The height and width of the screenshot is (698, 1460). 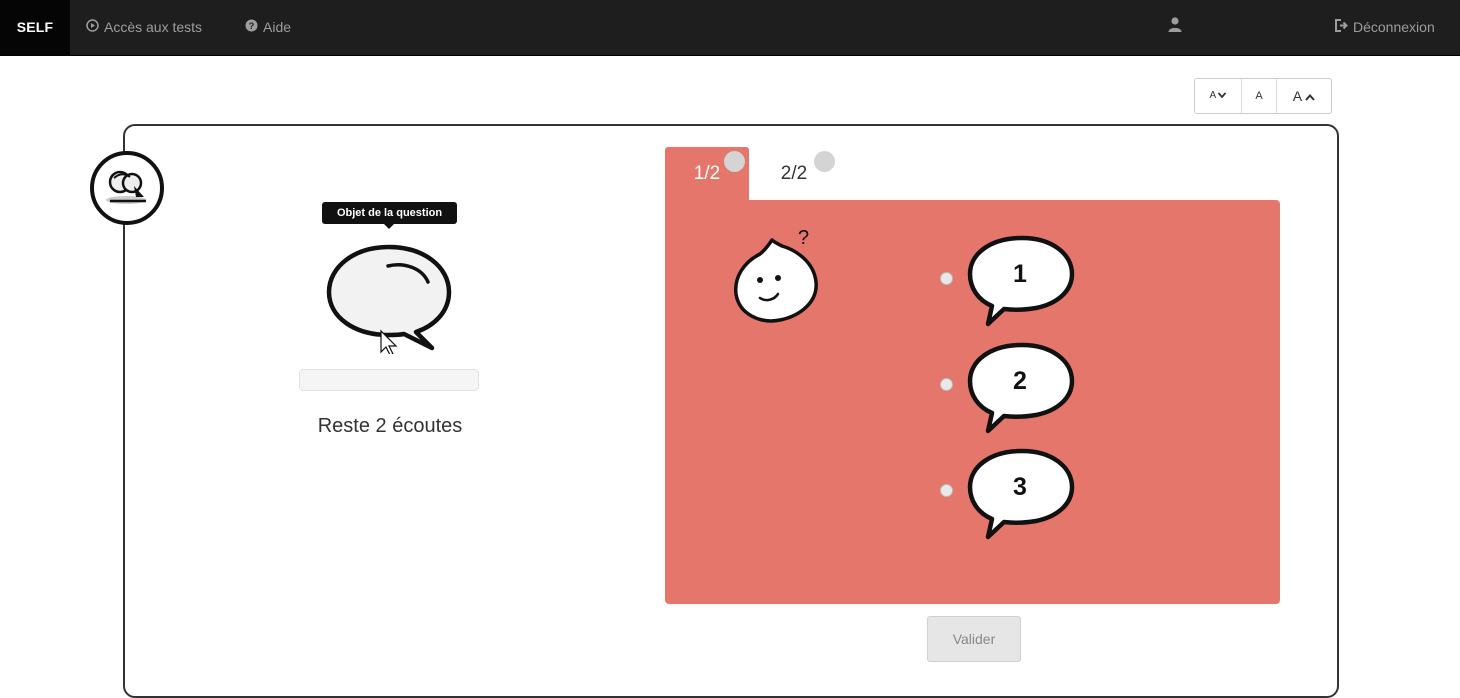 What do you see at coordinates (1212, 95) in the screenshot?
I see `font-decrease-label: A` at bounding box center [1212, 95].